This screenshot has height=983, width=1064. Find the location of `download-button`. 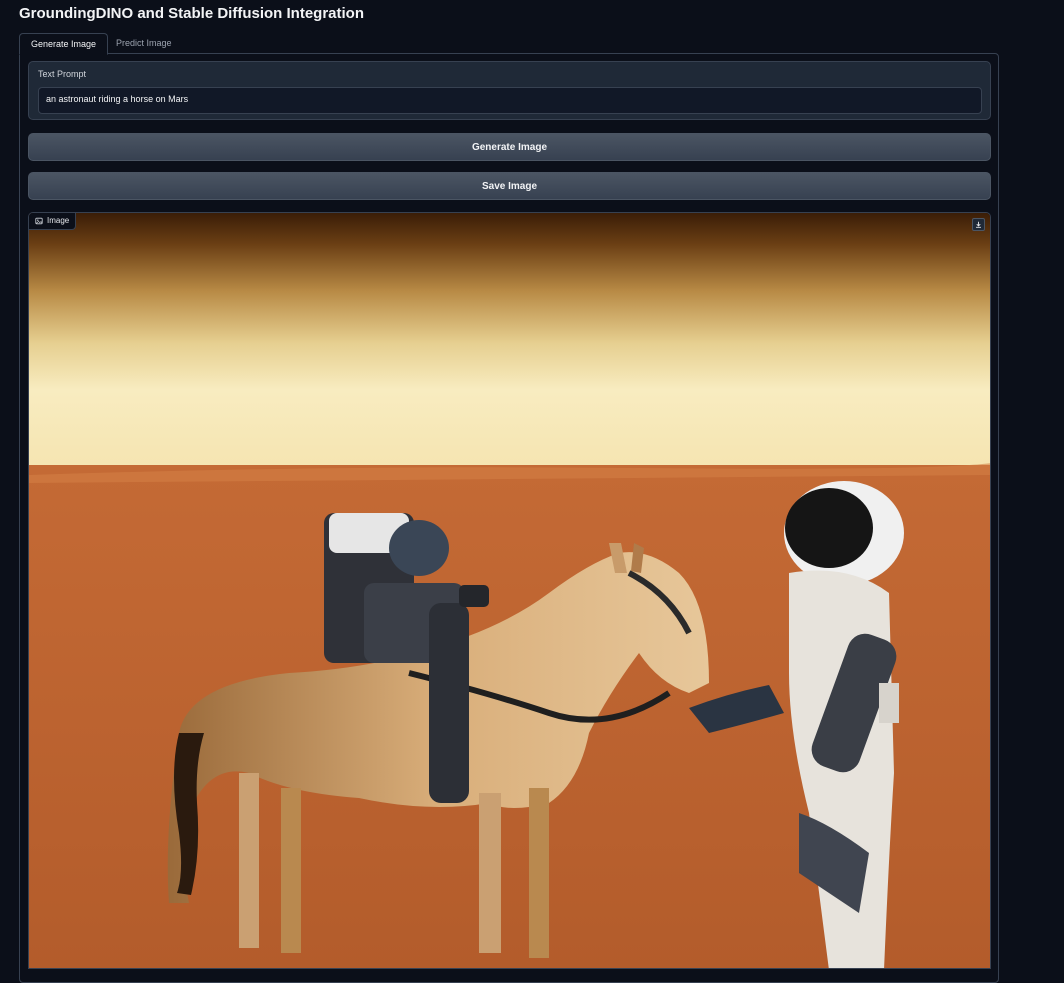

download-button is located at coordinates (978, 224).